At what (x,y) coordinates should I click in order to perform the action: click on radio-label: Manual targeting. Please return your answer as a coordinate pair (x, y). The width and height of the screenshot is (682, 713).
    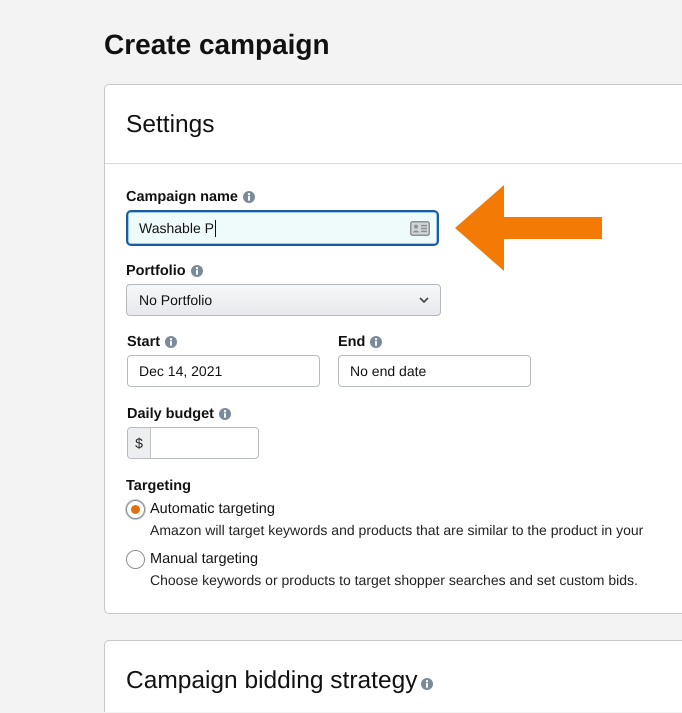
    Looking at the image, I should click on (204, 559).